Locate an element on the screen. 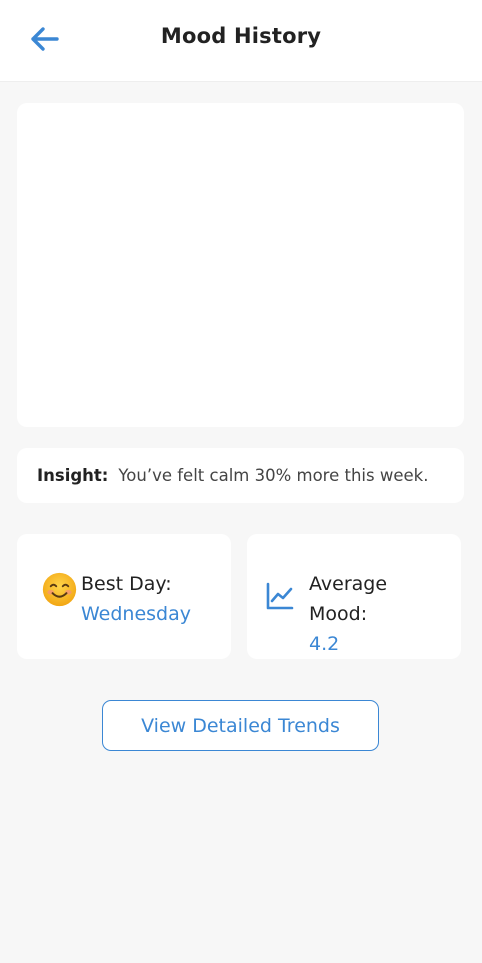 The image size is (482, 963). average-mood-label: Average Mood: is located at coordinates (348, 599).